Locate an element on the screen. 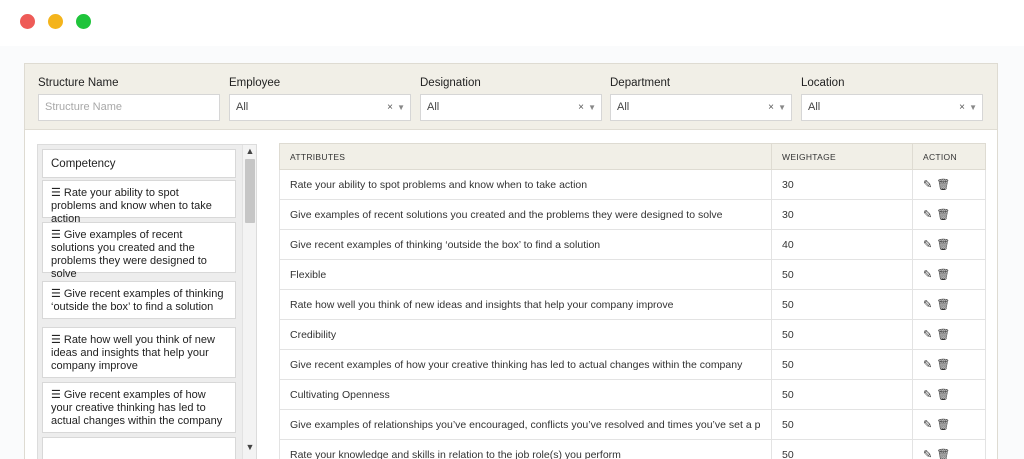 The image size is (1024, 459). competency-scrollbar: ▲ ▼ is located at coordinates (249, 302).